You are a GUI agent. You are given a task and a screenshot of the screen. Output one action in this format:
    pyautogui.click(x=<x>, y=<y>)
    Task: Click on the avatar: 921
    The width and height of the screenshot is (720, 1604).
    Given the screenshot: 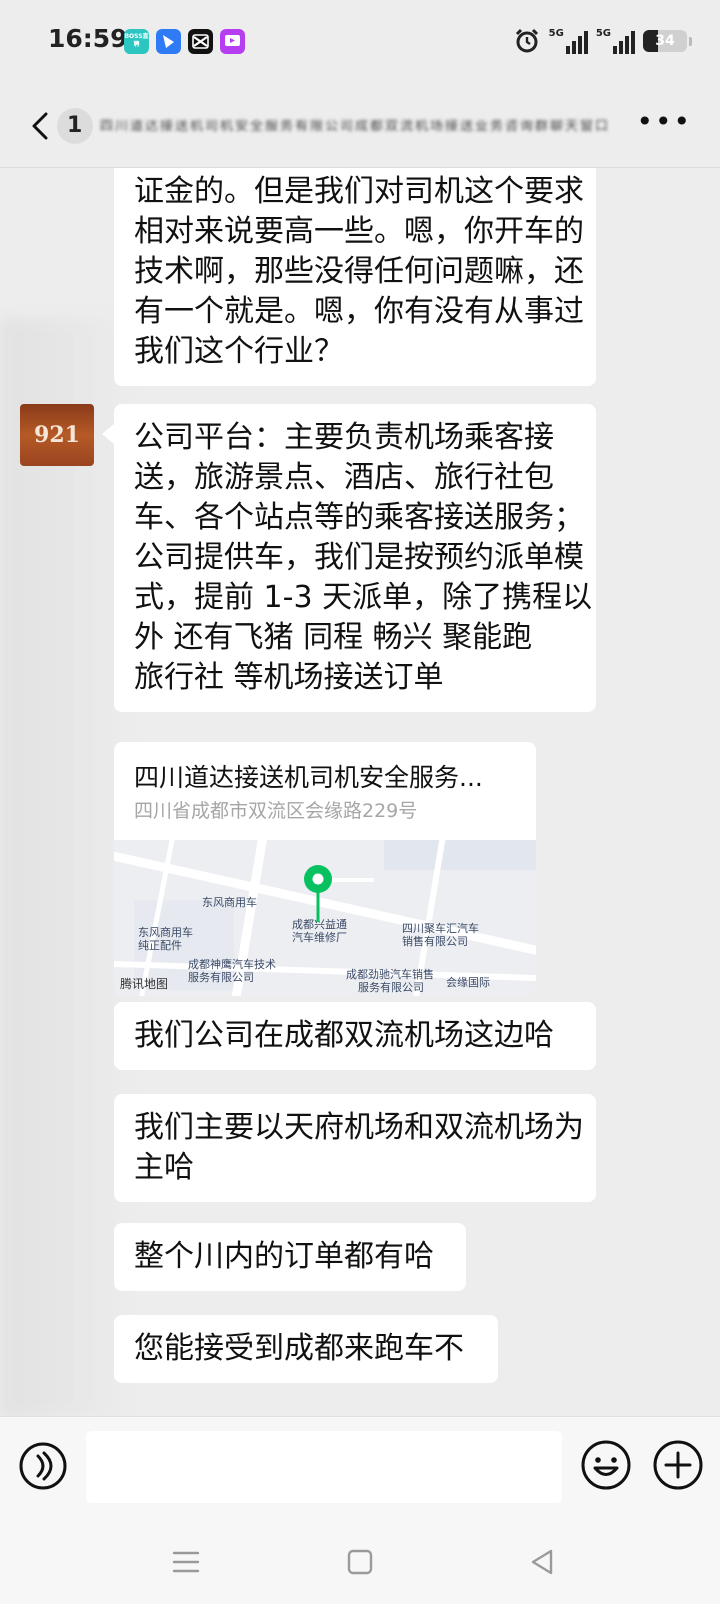 What is the action you would take?
    pyautogui.click(x=57, y=435)
    